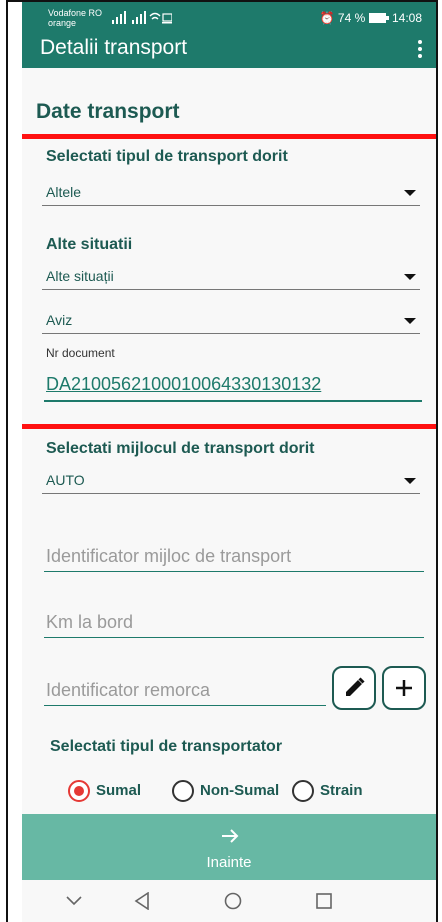  I want to click on recents-square-icon, so click(324, 901).